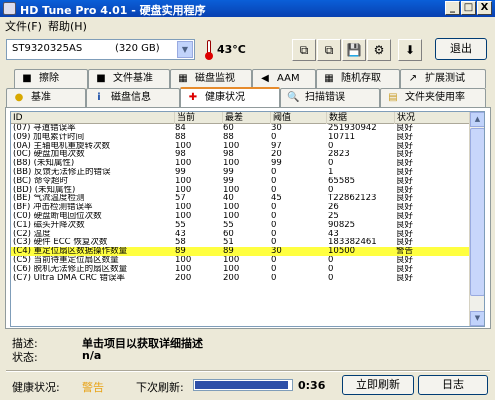  Describe the element at coordinates (93, 118) in the screenshot. I see `header-id: ID` at that location.